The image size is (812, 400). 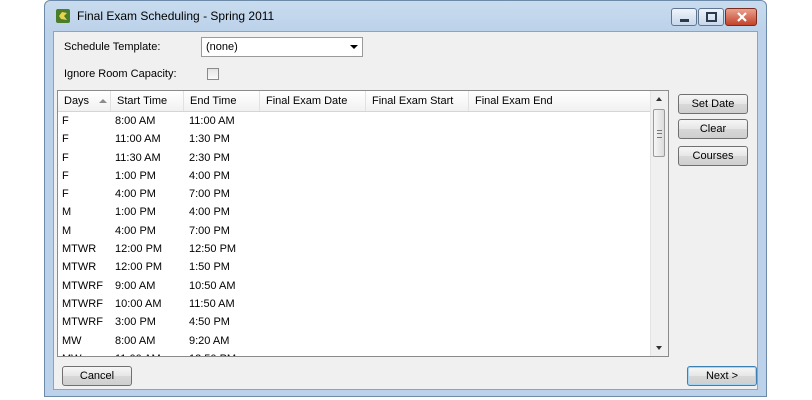 What do you see at coordinates (209, 322) in the screenshot?
I see `end-time-cell: 4:50 PM` at bounding box center [209, 322].